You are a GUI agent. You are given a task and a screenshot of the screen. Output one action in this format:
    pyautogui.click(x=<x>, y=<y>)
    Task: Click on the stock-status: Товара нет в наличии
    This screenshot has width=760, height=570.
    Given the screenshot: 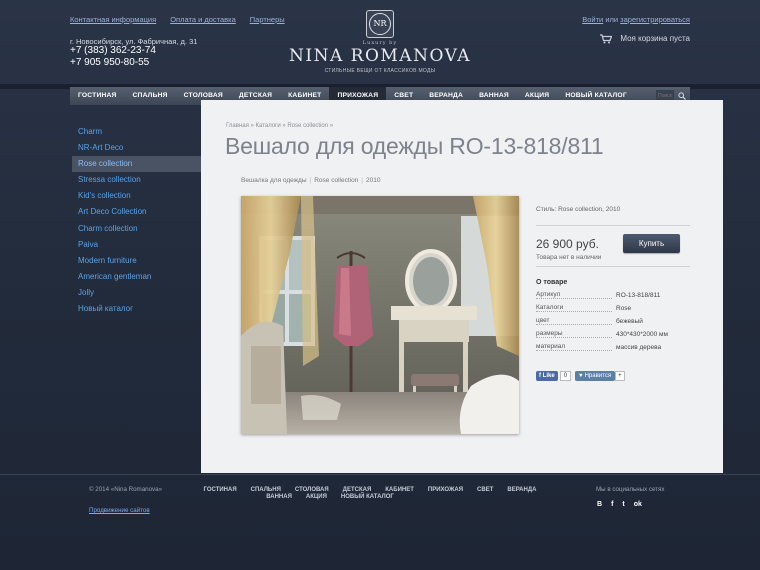 What is the action you would take?
    pyautogui.click(x=569, y=257)
    